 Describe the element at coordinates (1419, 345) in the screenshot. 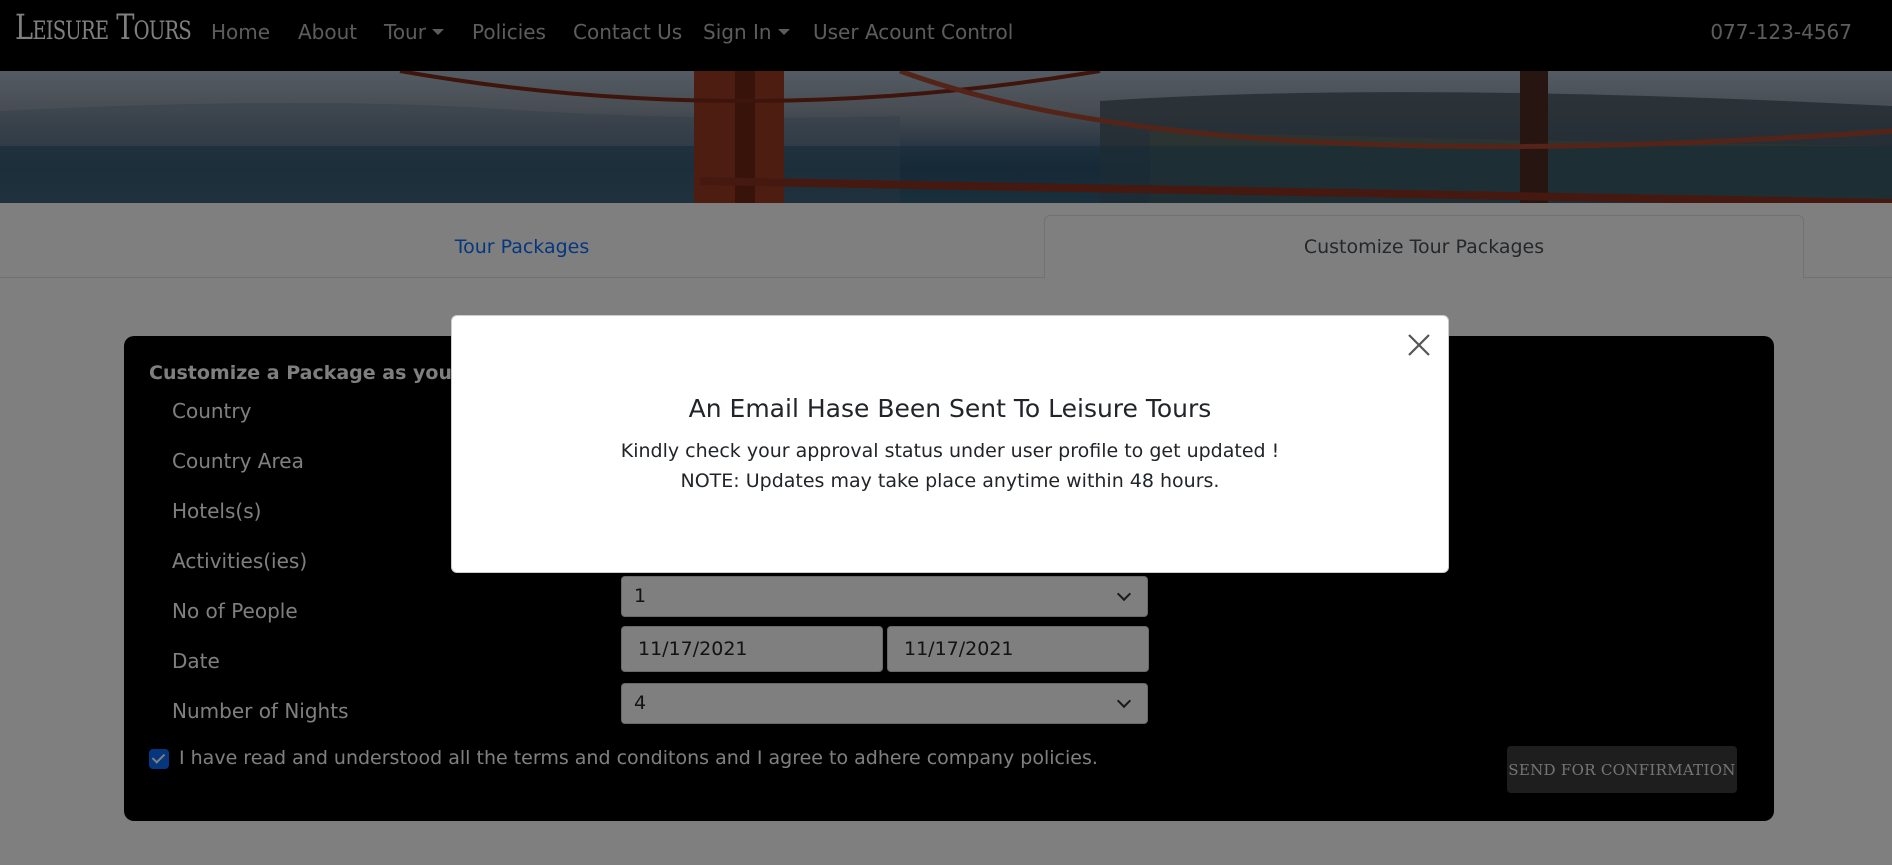

I see `close-icon` at that location.